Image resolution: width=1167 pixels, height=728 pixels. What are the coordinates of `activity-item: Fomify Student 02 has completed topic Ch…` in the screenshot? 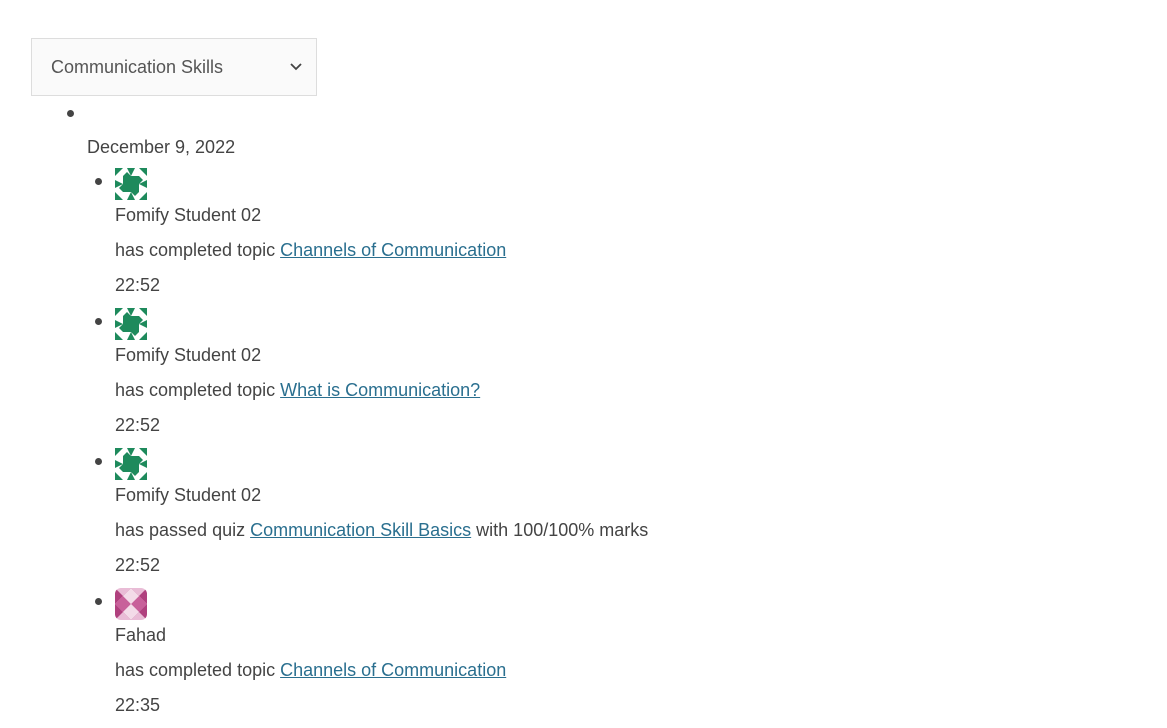 It's located at (450, 238).